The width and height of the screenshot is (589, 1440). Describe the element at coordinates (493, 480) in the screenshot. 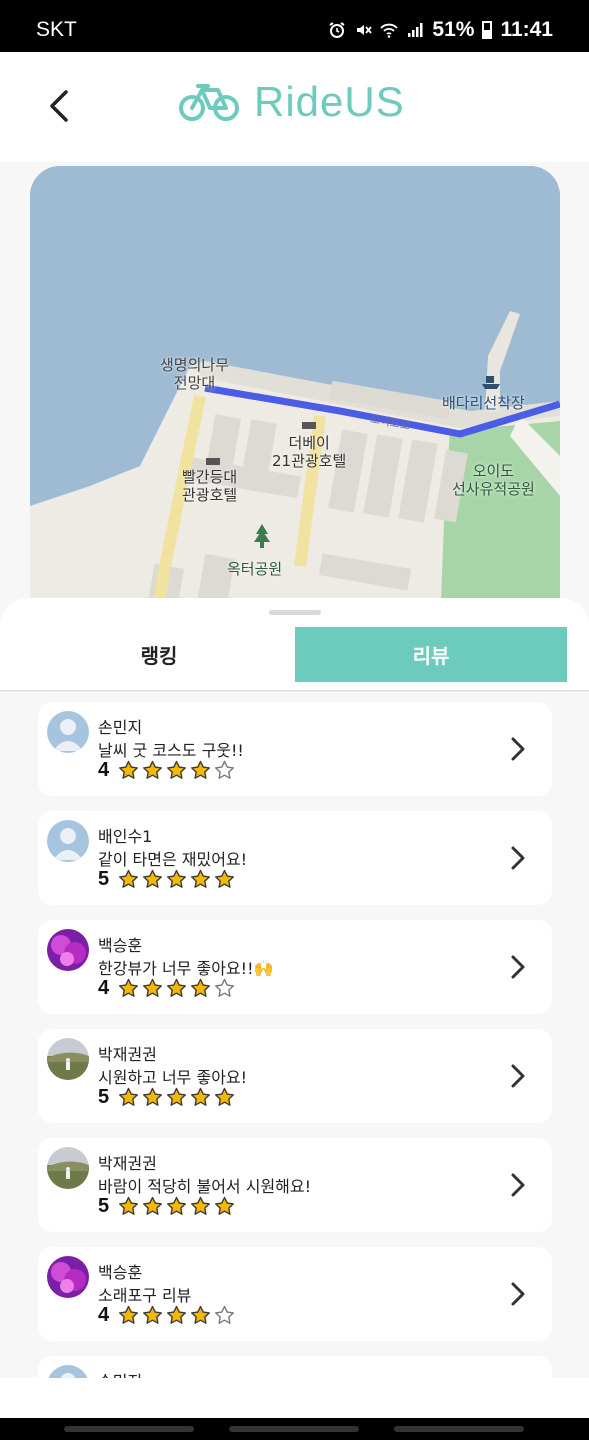

I see `map-label-oido-park: 오이도 선사유적공원` at that location.